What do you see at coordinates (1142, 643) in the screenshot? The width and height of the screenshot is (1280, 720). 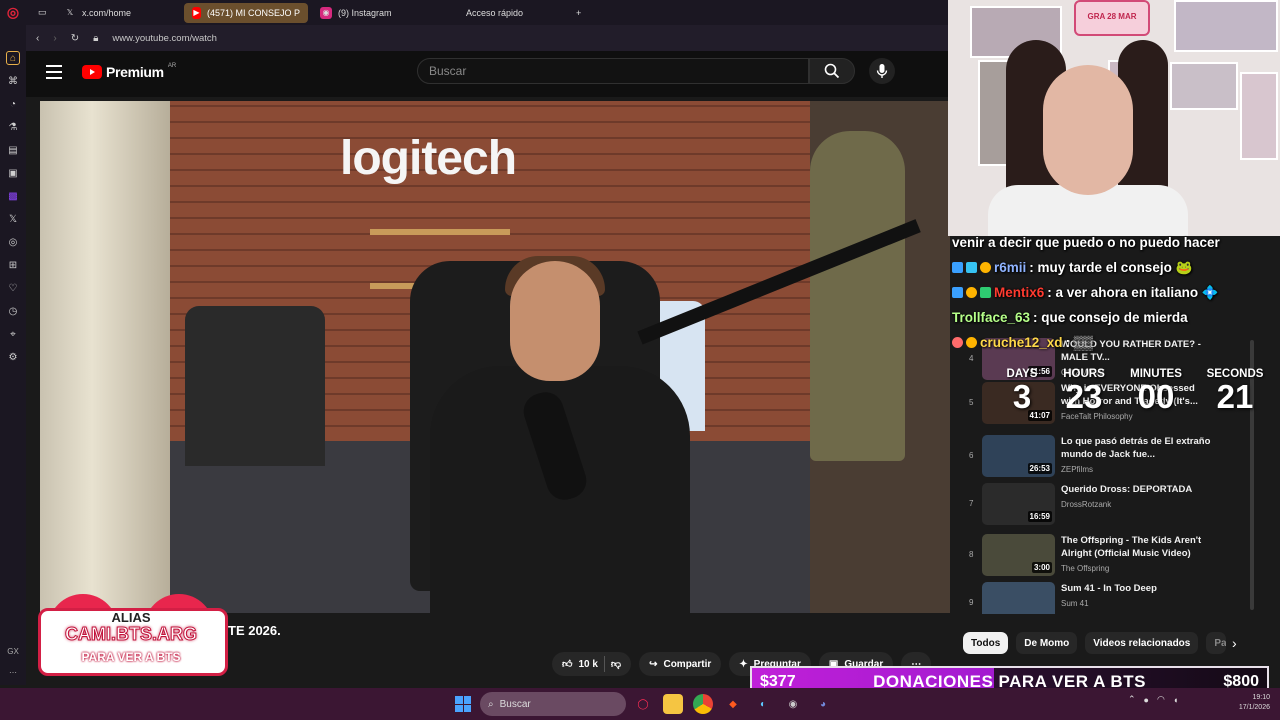 I see `chip-videos-relacionados: Videos relacionados` at bounding box center [1142, 643].